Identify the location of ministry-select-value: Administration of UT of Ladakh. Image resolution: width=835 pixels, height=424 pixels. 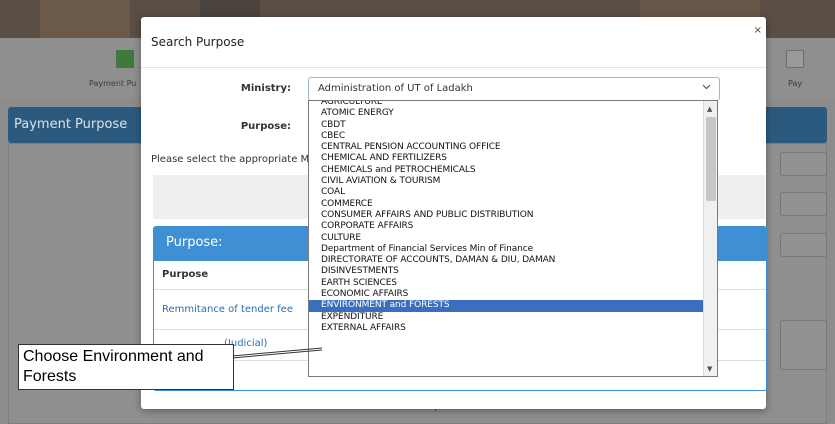
(395, 88).